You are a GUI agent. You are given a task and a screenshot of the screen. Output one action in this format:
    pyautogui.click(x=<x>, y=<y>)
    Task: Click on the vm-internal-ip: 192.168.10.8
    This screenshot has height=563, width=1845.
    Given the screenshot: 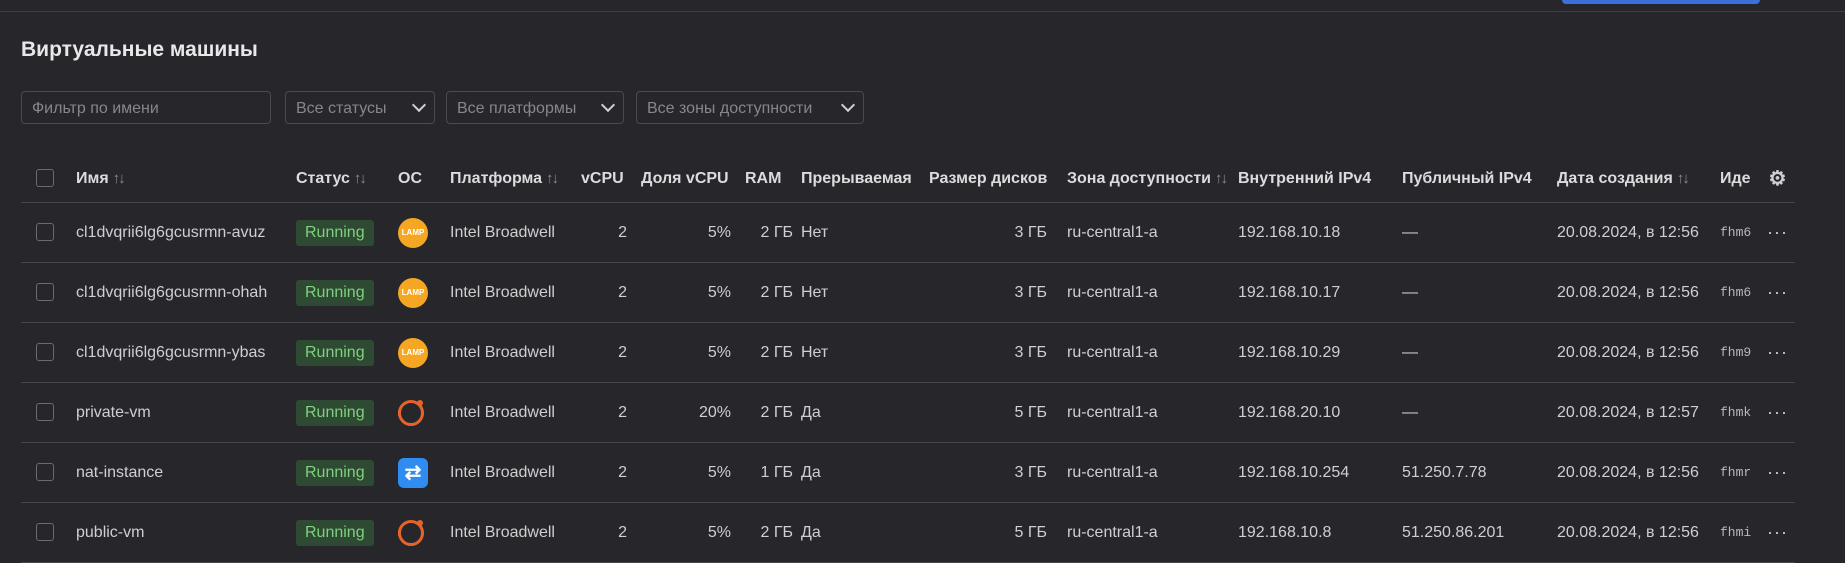 What is the action you would take?
    pyautogui.click(x=1320, y=532)
    